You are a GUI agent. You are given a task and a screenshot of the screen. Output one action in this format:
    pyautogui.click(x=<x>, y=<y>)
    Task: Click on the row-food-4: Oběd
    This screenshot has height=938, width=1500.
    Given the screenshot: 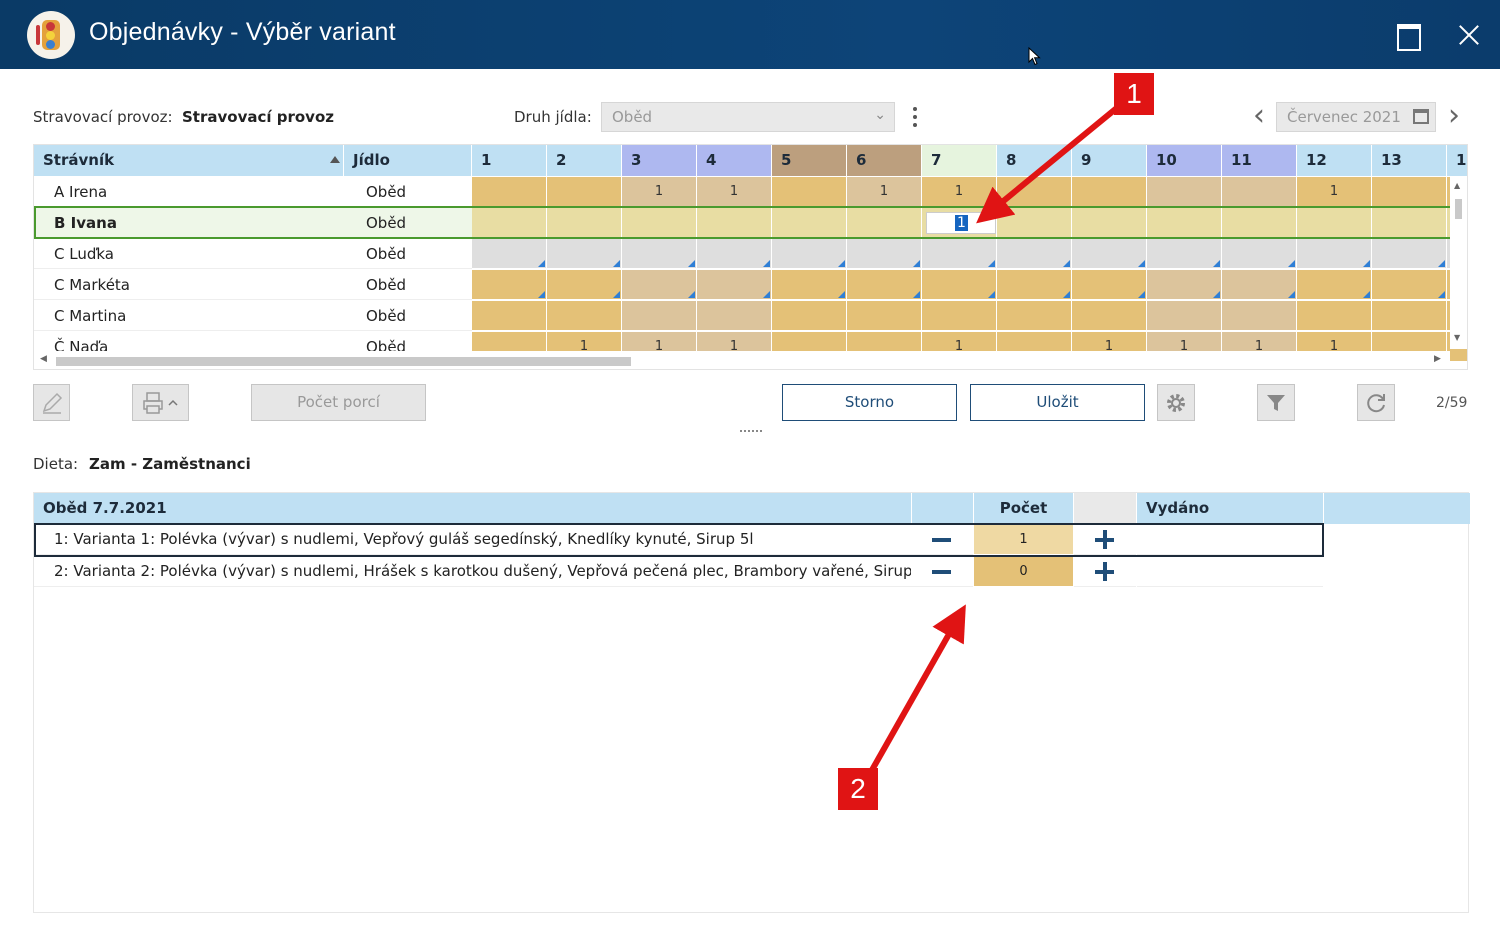 What is the action you would take?
    pyautogui.click(x=408, y=316)
    